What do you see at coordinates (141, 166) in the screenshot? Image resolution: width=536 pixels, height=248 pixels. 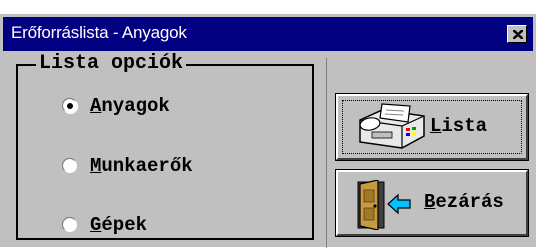 I see `radio-label-munkaerok: Munkaerők` at bounding box center [141, 166].